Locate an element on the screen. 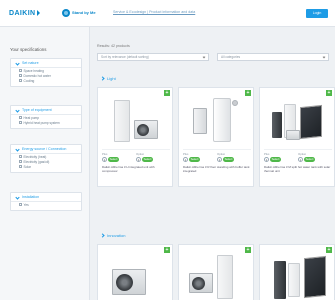 This screenshot has width=335, height=300. filter-option-label: Yes is located at coordinates (26, 204).